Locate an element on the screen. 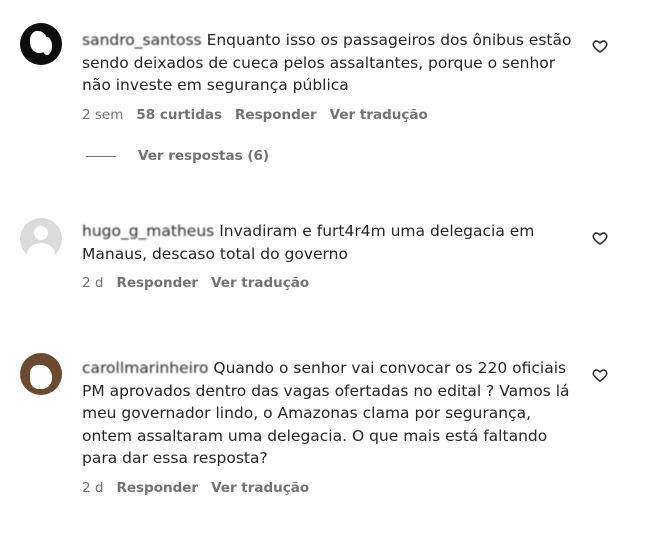 Image resolution: width=652 pixels, height=535 pixels. view-replies-button: Ver respostas (6) is located at coordinates (177, 156).